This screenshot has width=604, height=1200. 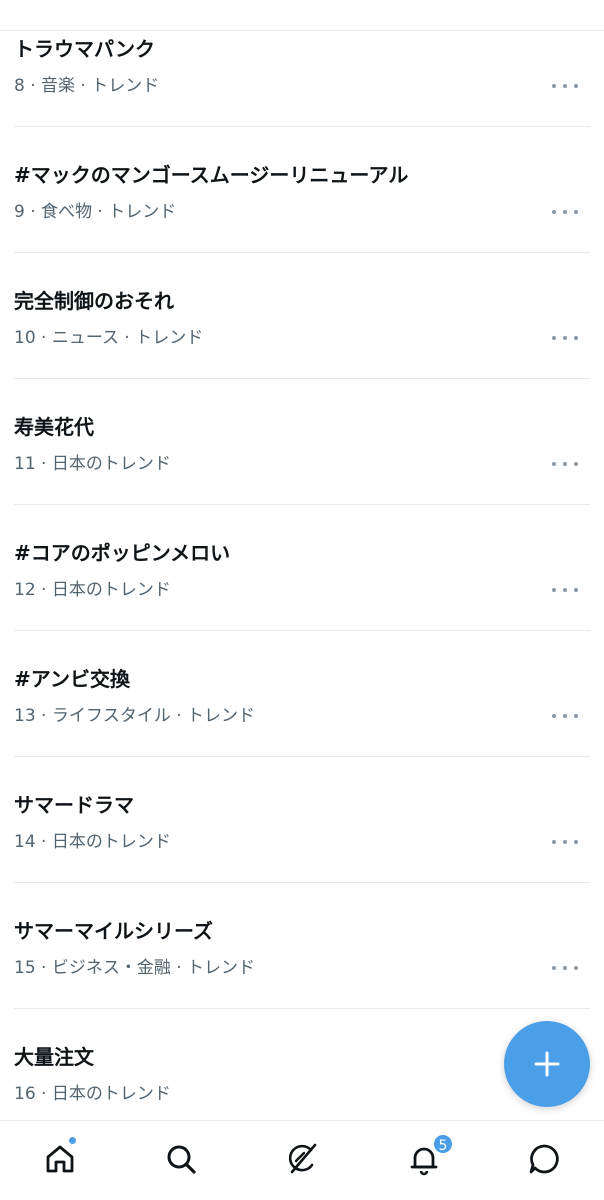 I want to click on trend-title: 寿美花代, so click(x=54, y=427).